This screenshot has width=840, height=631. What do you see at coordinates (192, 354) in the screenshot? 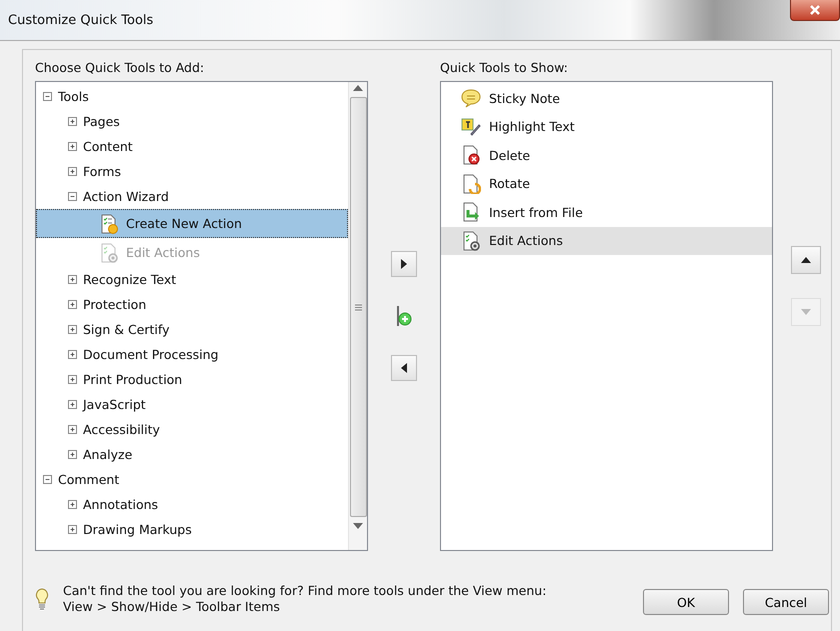
I see `tree-item: Document Processing` at bounding box center [192, 354].